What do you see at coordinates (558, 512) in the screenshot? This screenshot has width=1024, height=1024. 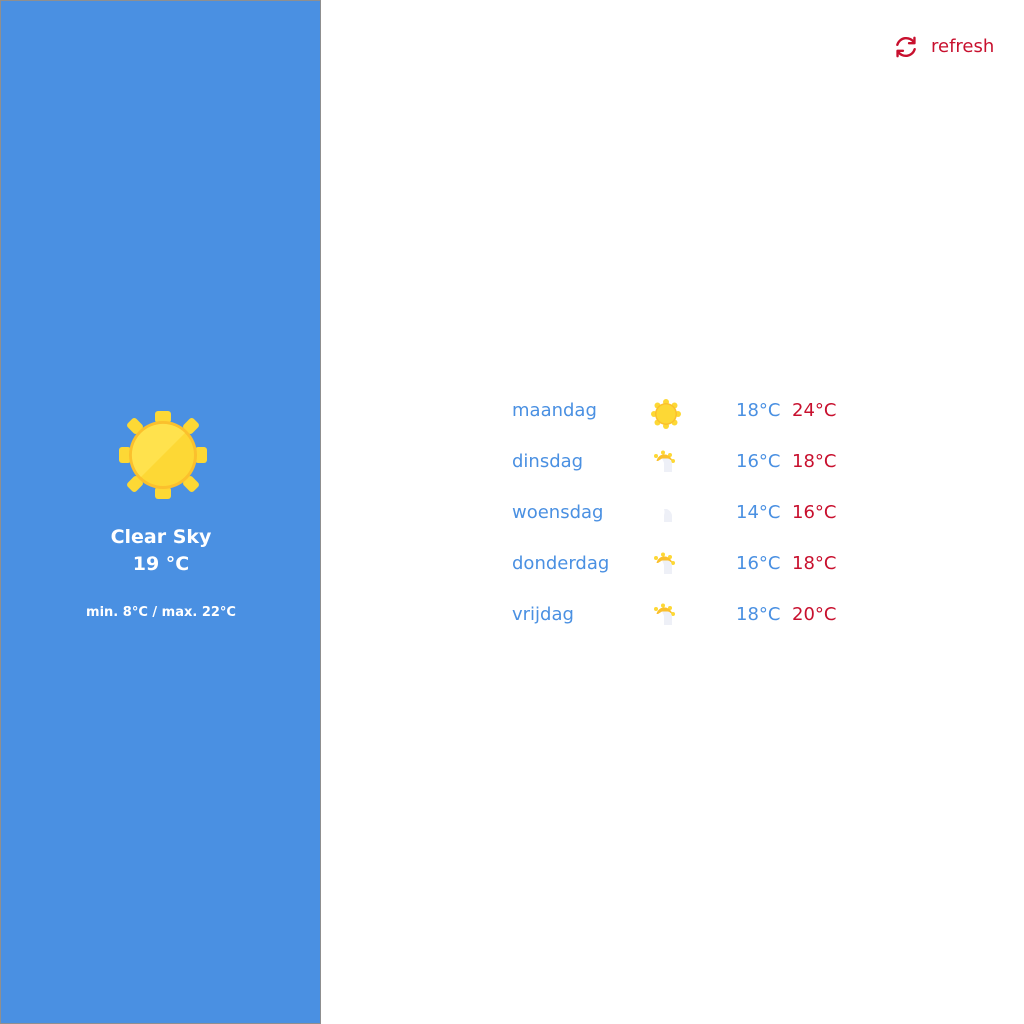 I see `forecast-day: woensdag` at bounding box center [558, 512].